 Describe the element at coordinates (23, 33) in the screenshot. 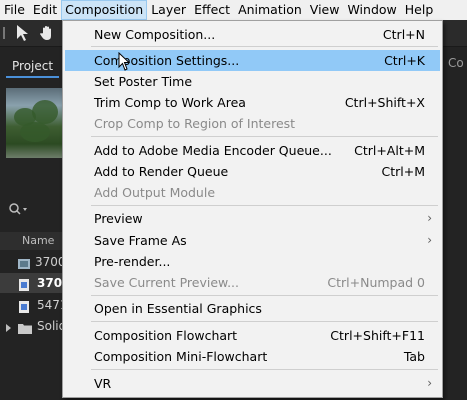

I see `selection-tool-icon` at that location.